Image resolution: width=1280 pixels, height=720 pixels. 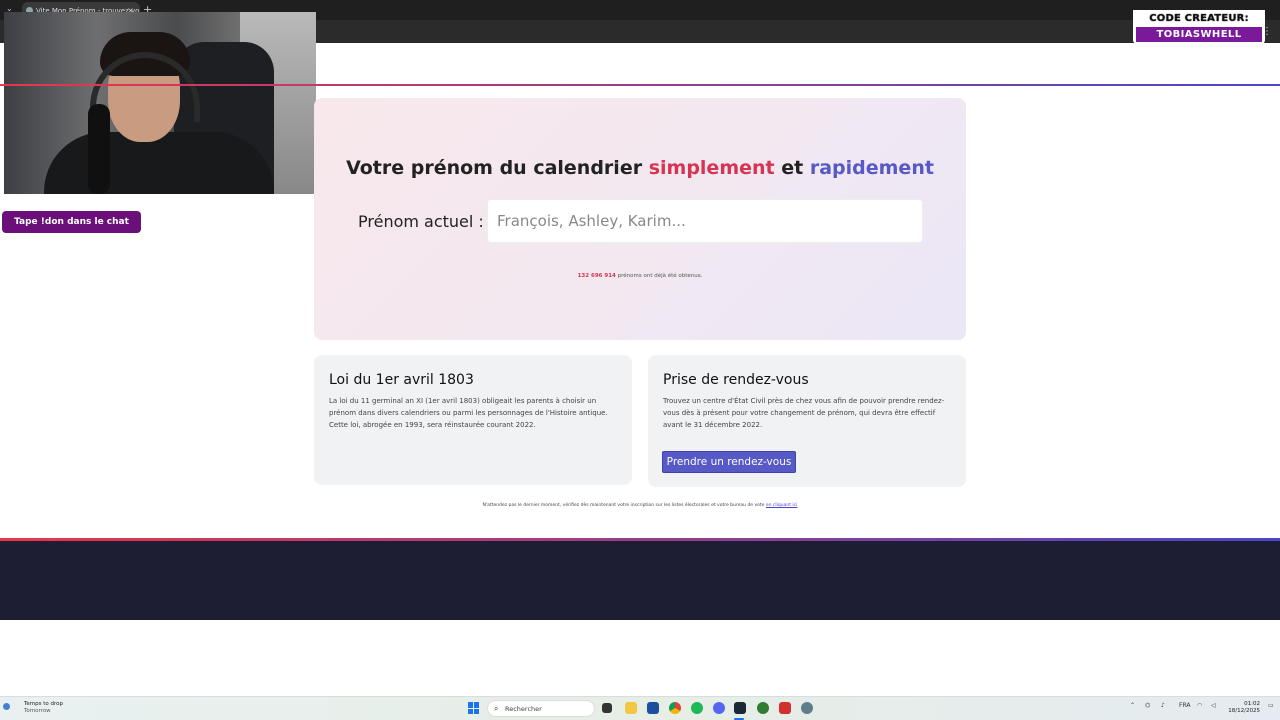 What do you see at coordinates (523, 709) in the screenshot?
I see `taskbar-search-placeholder: Rechercher` at bounding box center [523, 709].